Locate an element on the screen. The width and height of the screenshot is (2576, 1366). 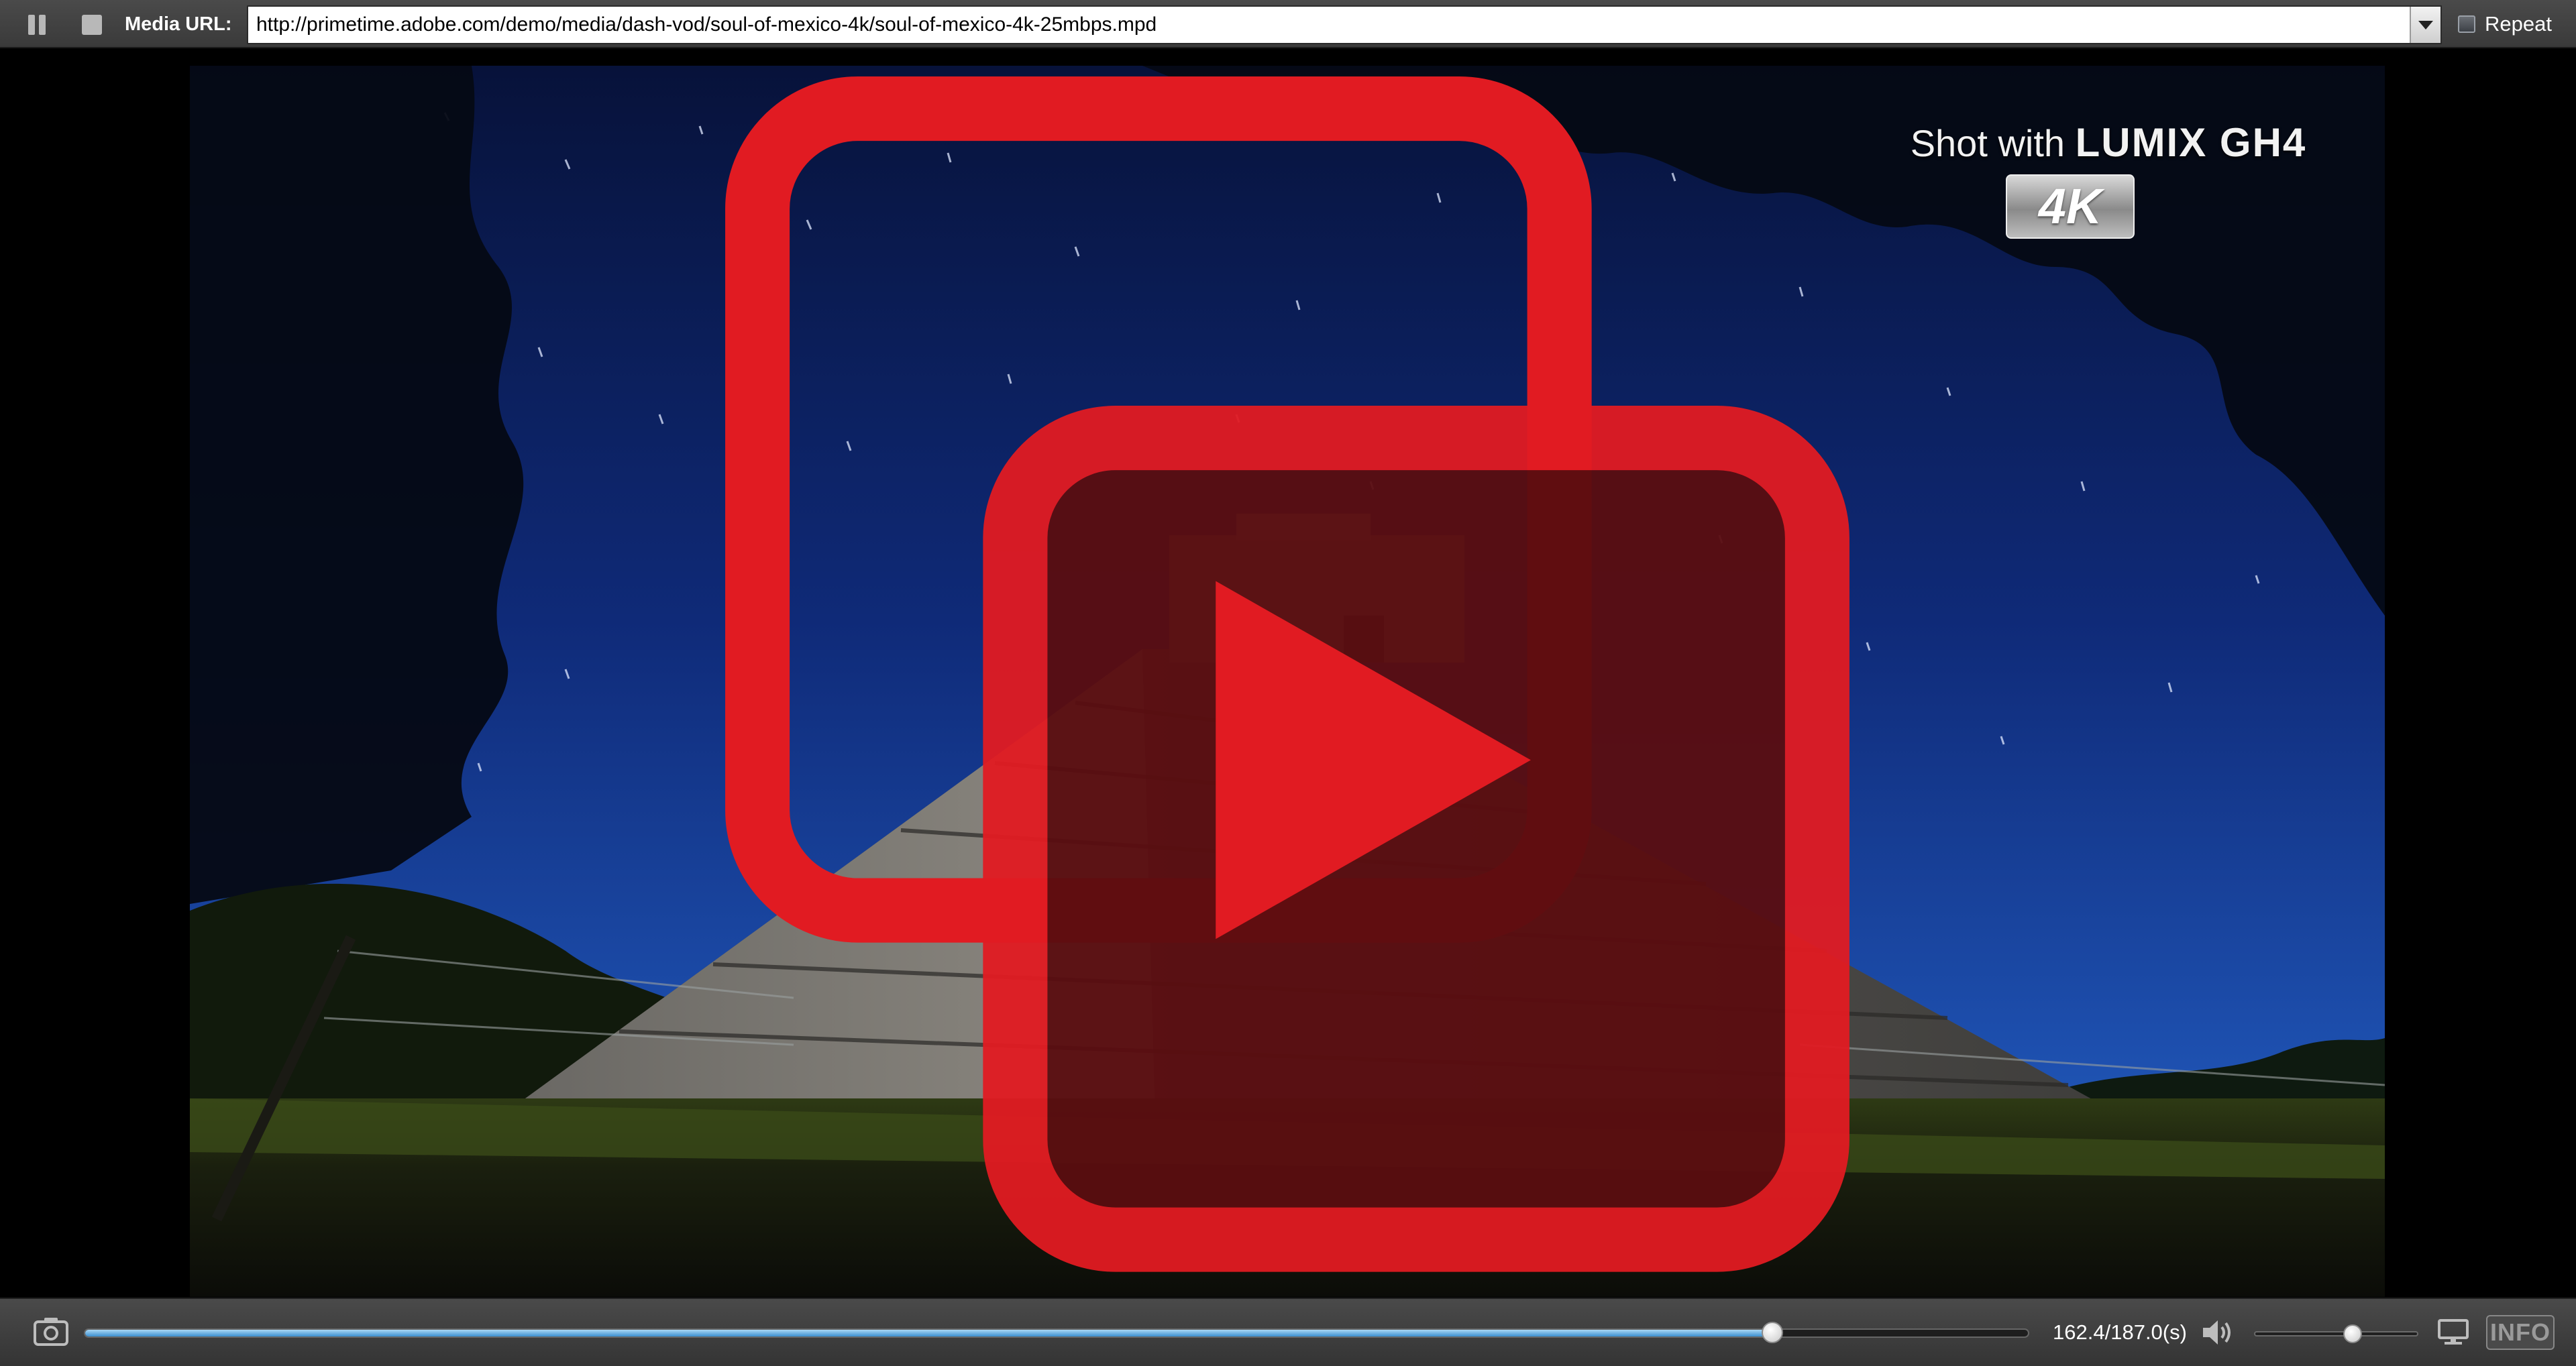
monitor-icon is located at coordinates (2453, 1332).